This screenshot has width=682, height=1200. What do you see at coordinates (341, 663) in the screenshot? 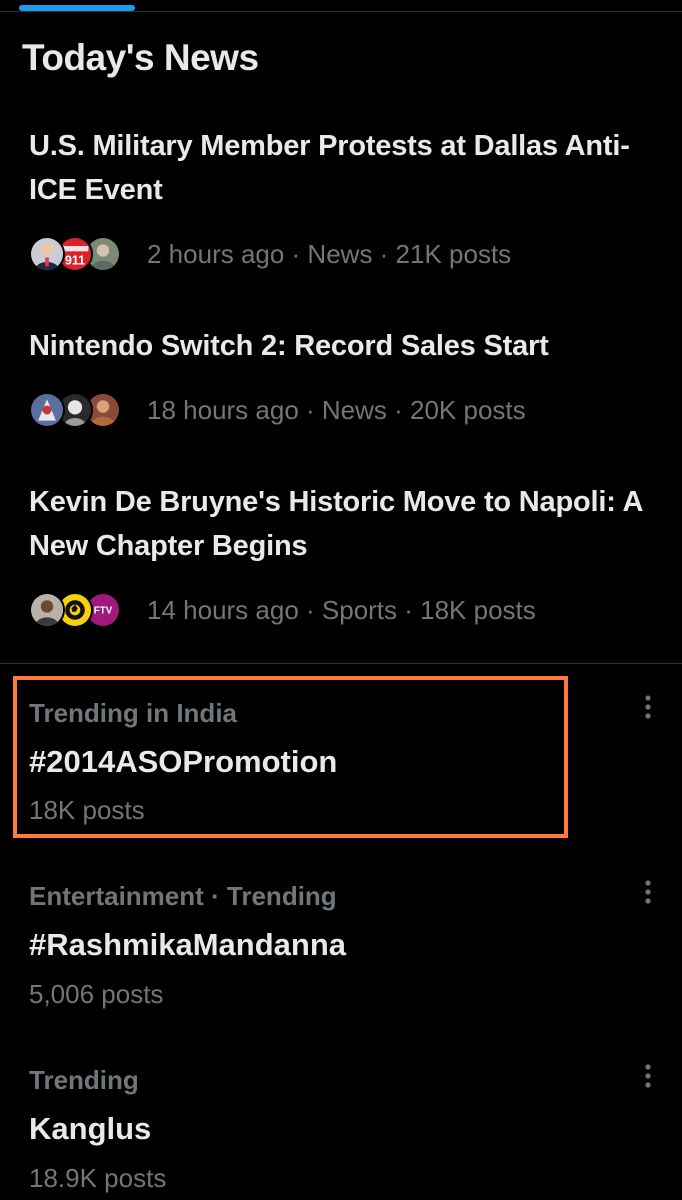
I see `section-divider` at bounding box center [341, 663].